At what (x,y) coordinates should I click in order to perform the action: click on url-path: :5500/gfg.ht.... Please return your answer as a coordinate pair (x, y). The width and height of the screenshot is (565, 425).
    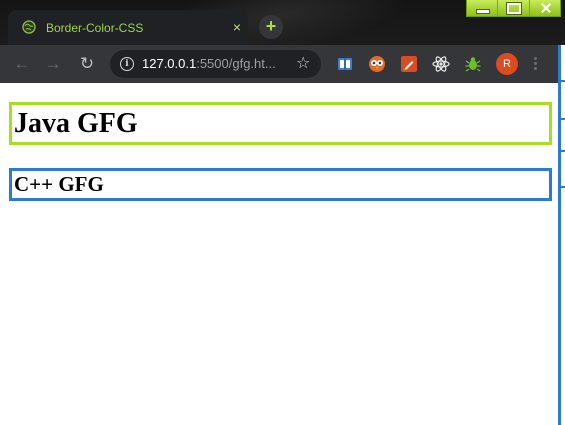
    Looking at the image, I should click on (236, 63).